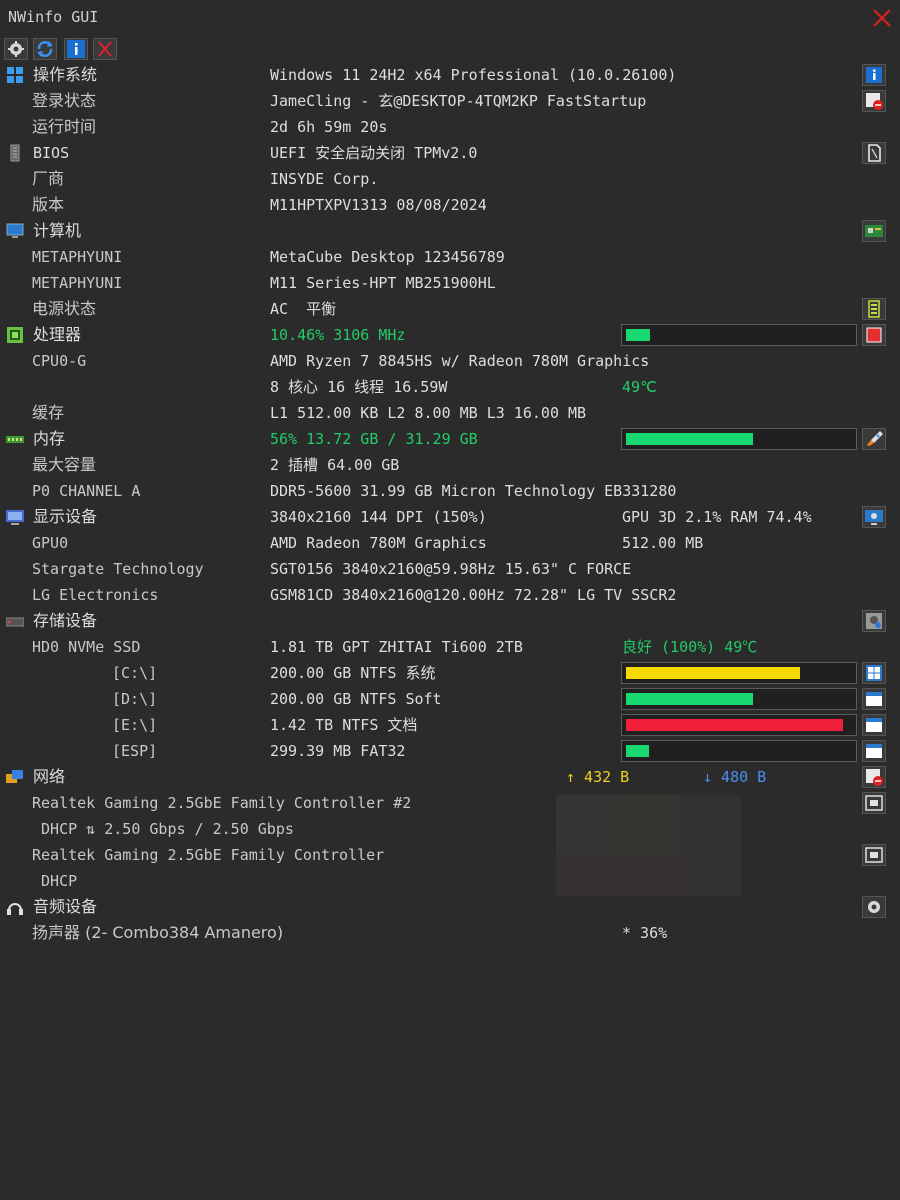 The image size is (900, 1200). Describe the element at coordinates (158, 932) in the screenshot. I see `speaker-label: 扬声器 (2- Combo384 Amanero)` at that location.